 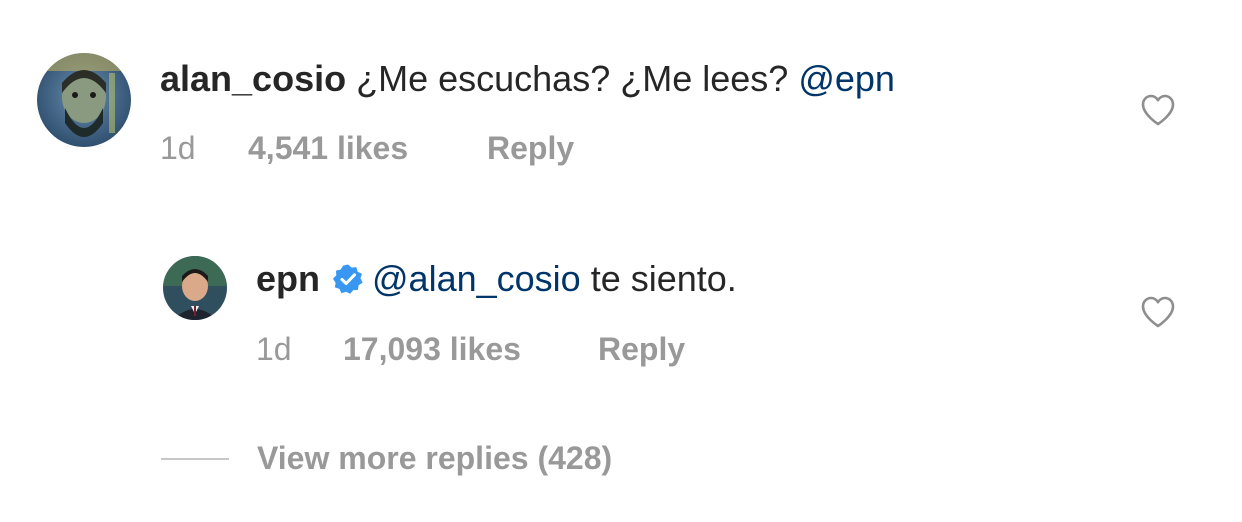 I want to click on reply-avatar, so click(x=195, y=288).